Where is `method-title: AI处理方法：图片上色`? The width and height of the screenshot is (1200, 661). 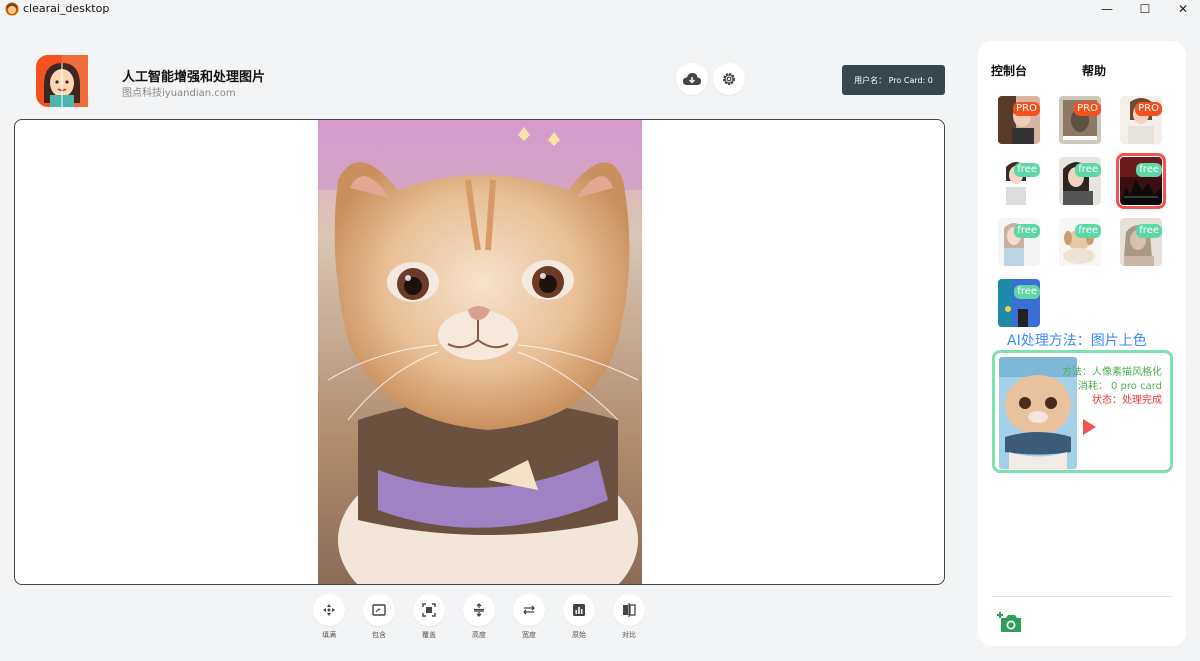 method-title: AI处理方法：图片上色 is located at coordinates (1077, 341).